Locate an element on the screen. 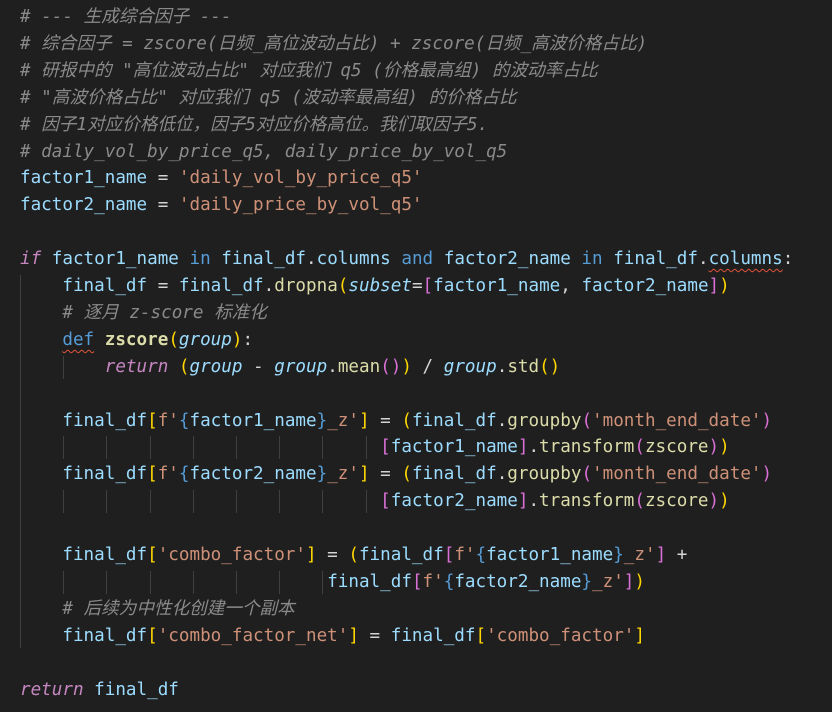  code-token: - is located at coordinates (258, 366).